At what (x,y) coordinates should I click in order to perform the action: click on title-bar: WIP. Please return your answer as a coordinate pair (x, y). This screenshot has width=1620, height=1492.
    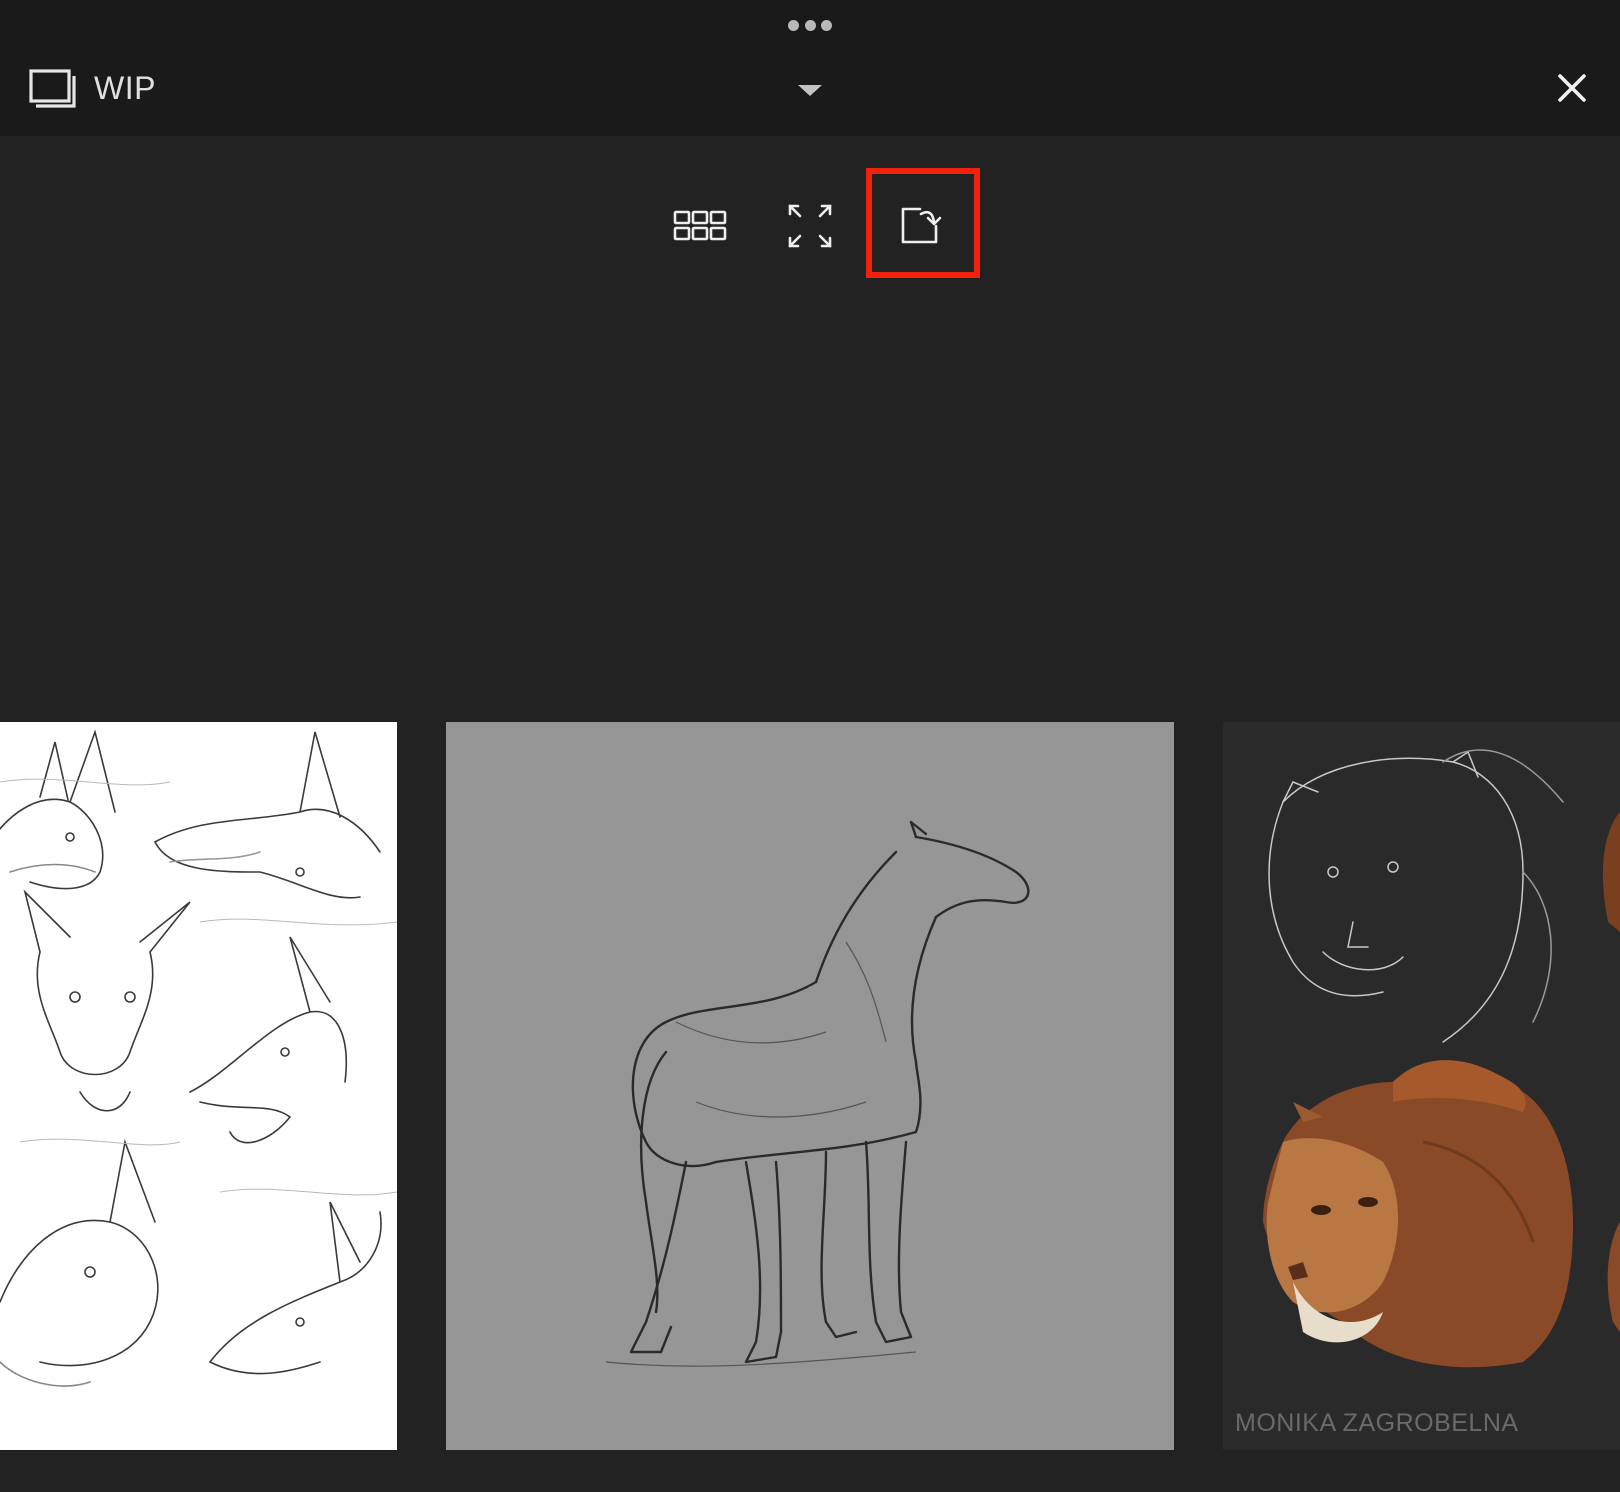
    Looking at the image, I should click on (810, 68).